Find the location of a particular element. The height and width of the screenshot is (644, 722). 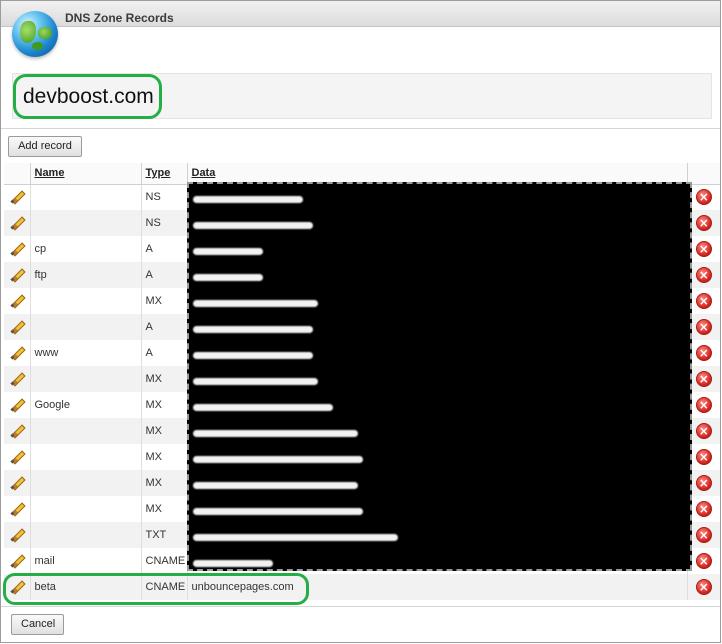

footer-divider is located at coordinates (360, 606).